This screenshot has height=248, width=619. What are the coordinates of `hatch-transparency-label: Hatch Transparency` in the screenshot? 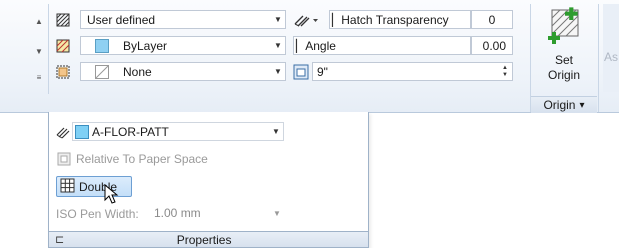 It's located at (395, 19).